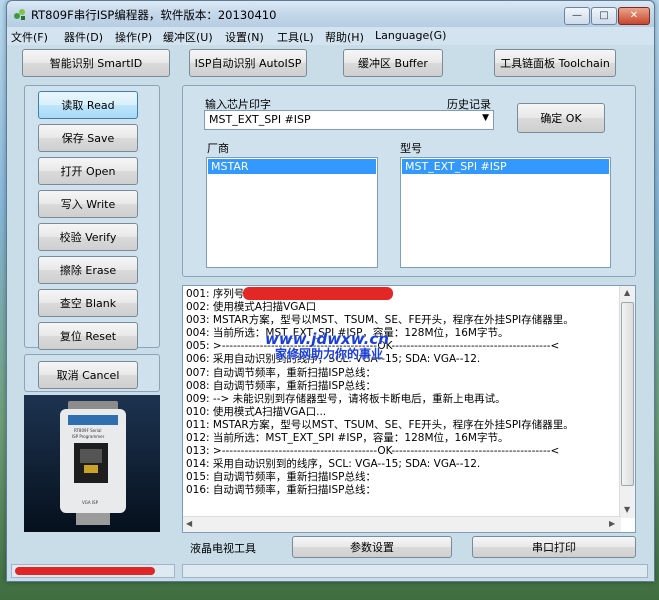 The height and width of the screenshot is (600, 659). What do you see at coordinates (251, 307) in the screenshot?
I see `log-line: 002: 使用模式A扫描VGA口` at bounding box center [251, 307].